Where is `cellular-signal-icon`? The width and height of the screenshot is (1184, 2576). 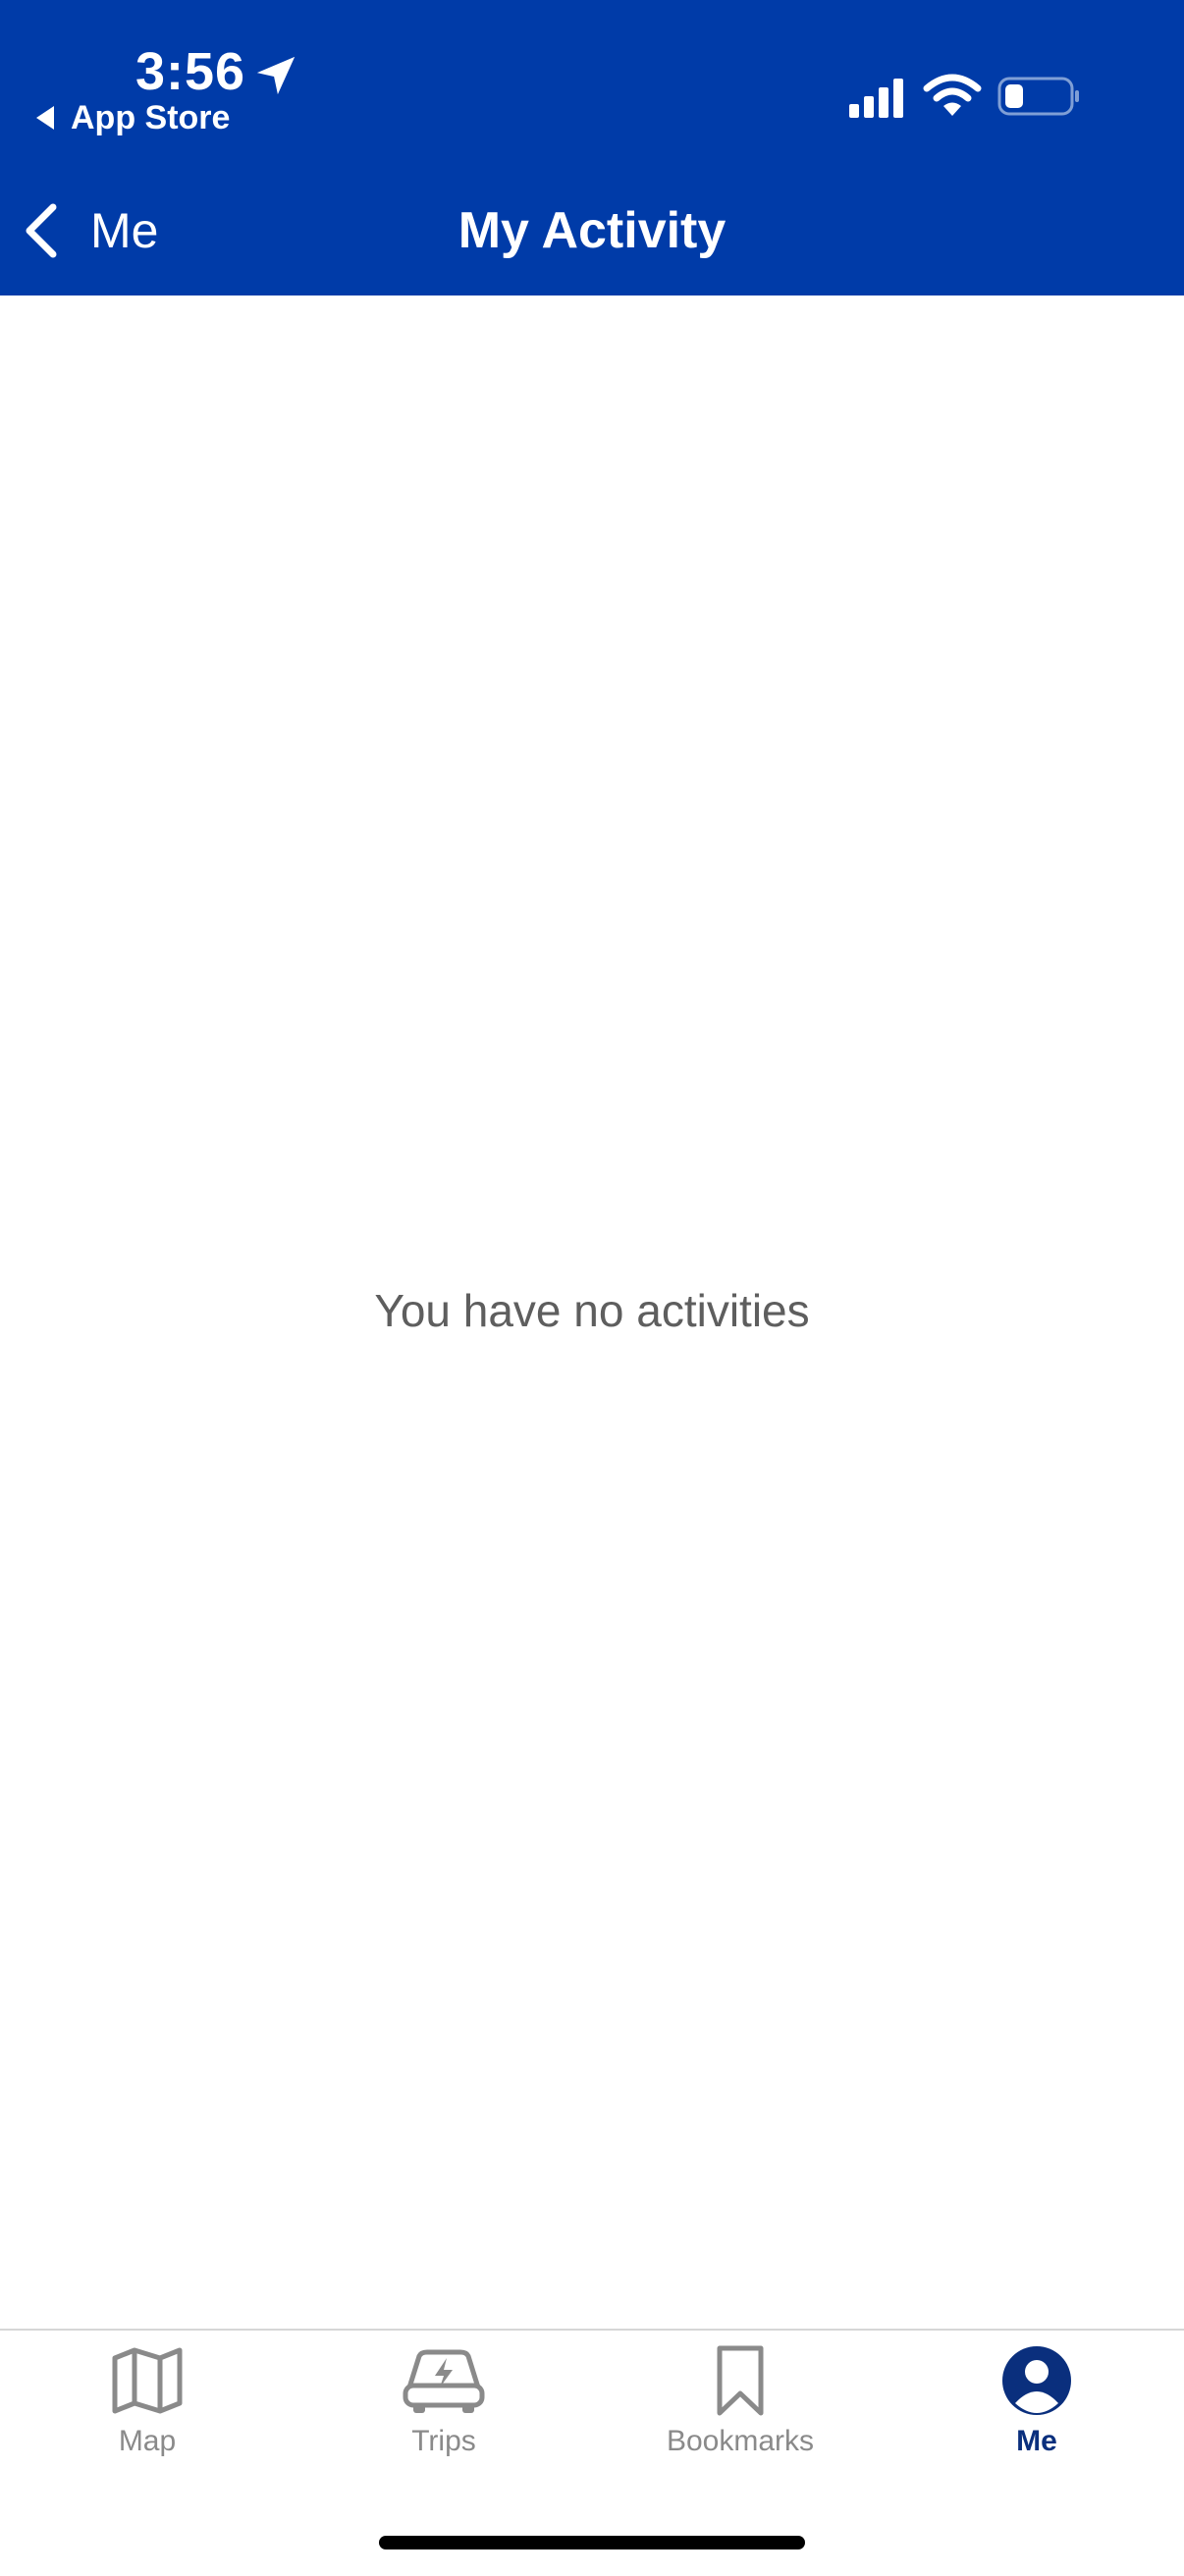
cellular-signal-icon is located at coordinates (876, 98).